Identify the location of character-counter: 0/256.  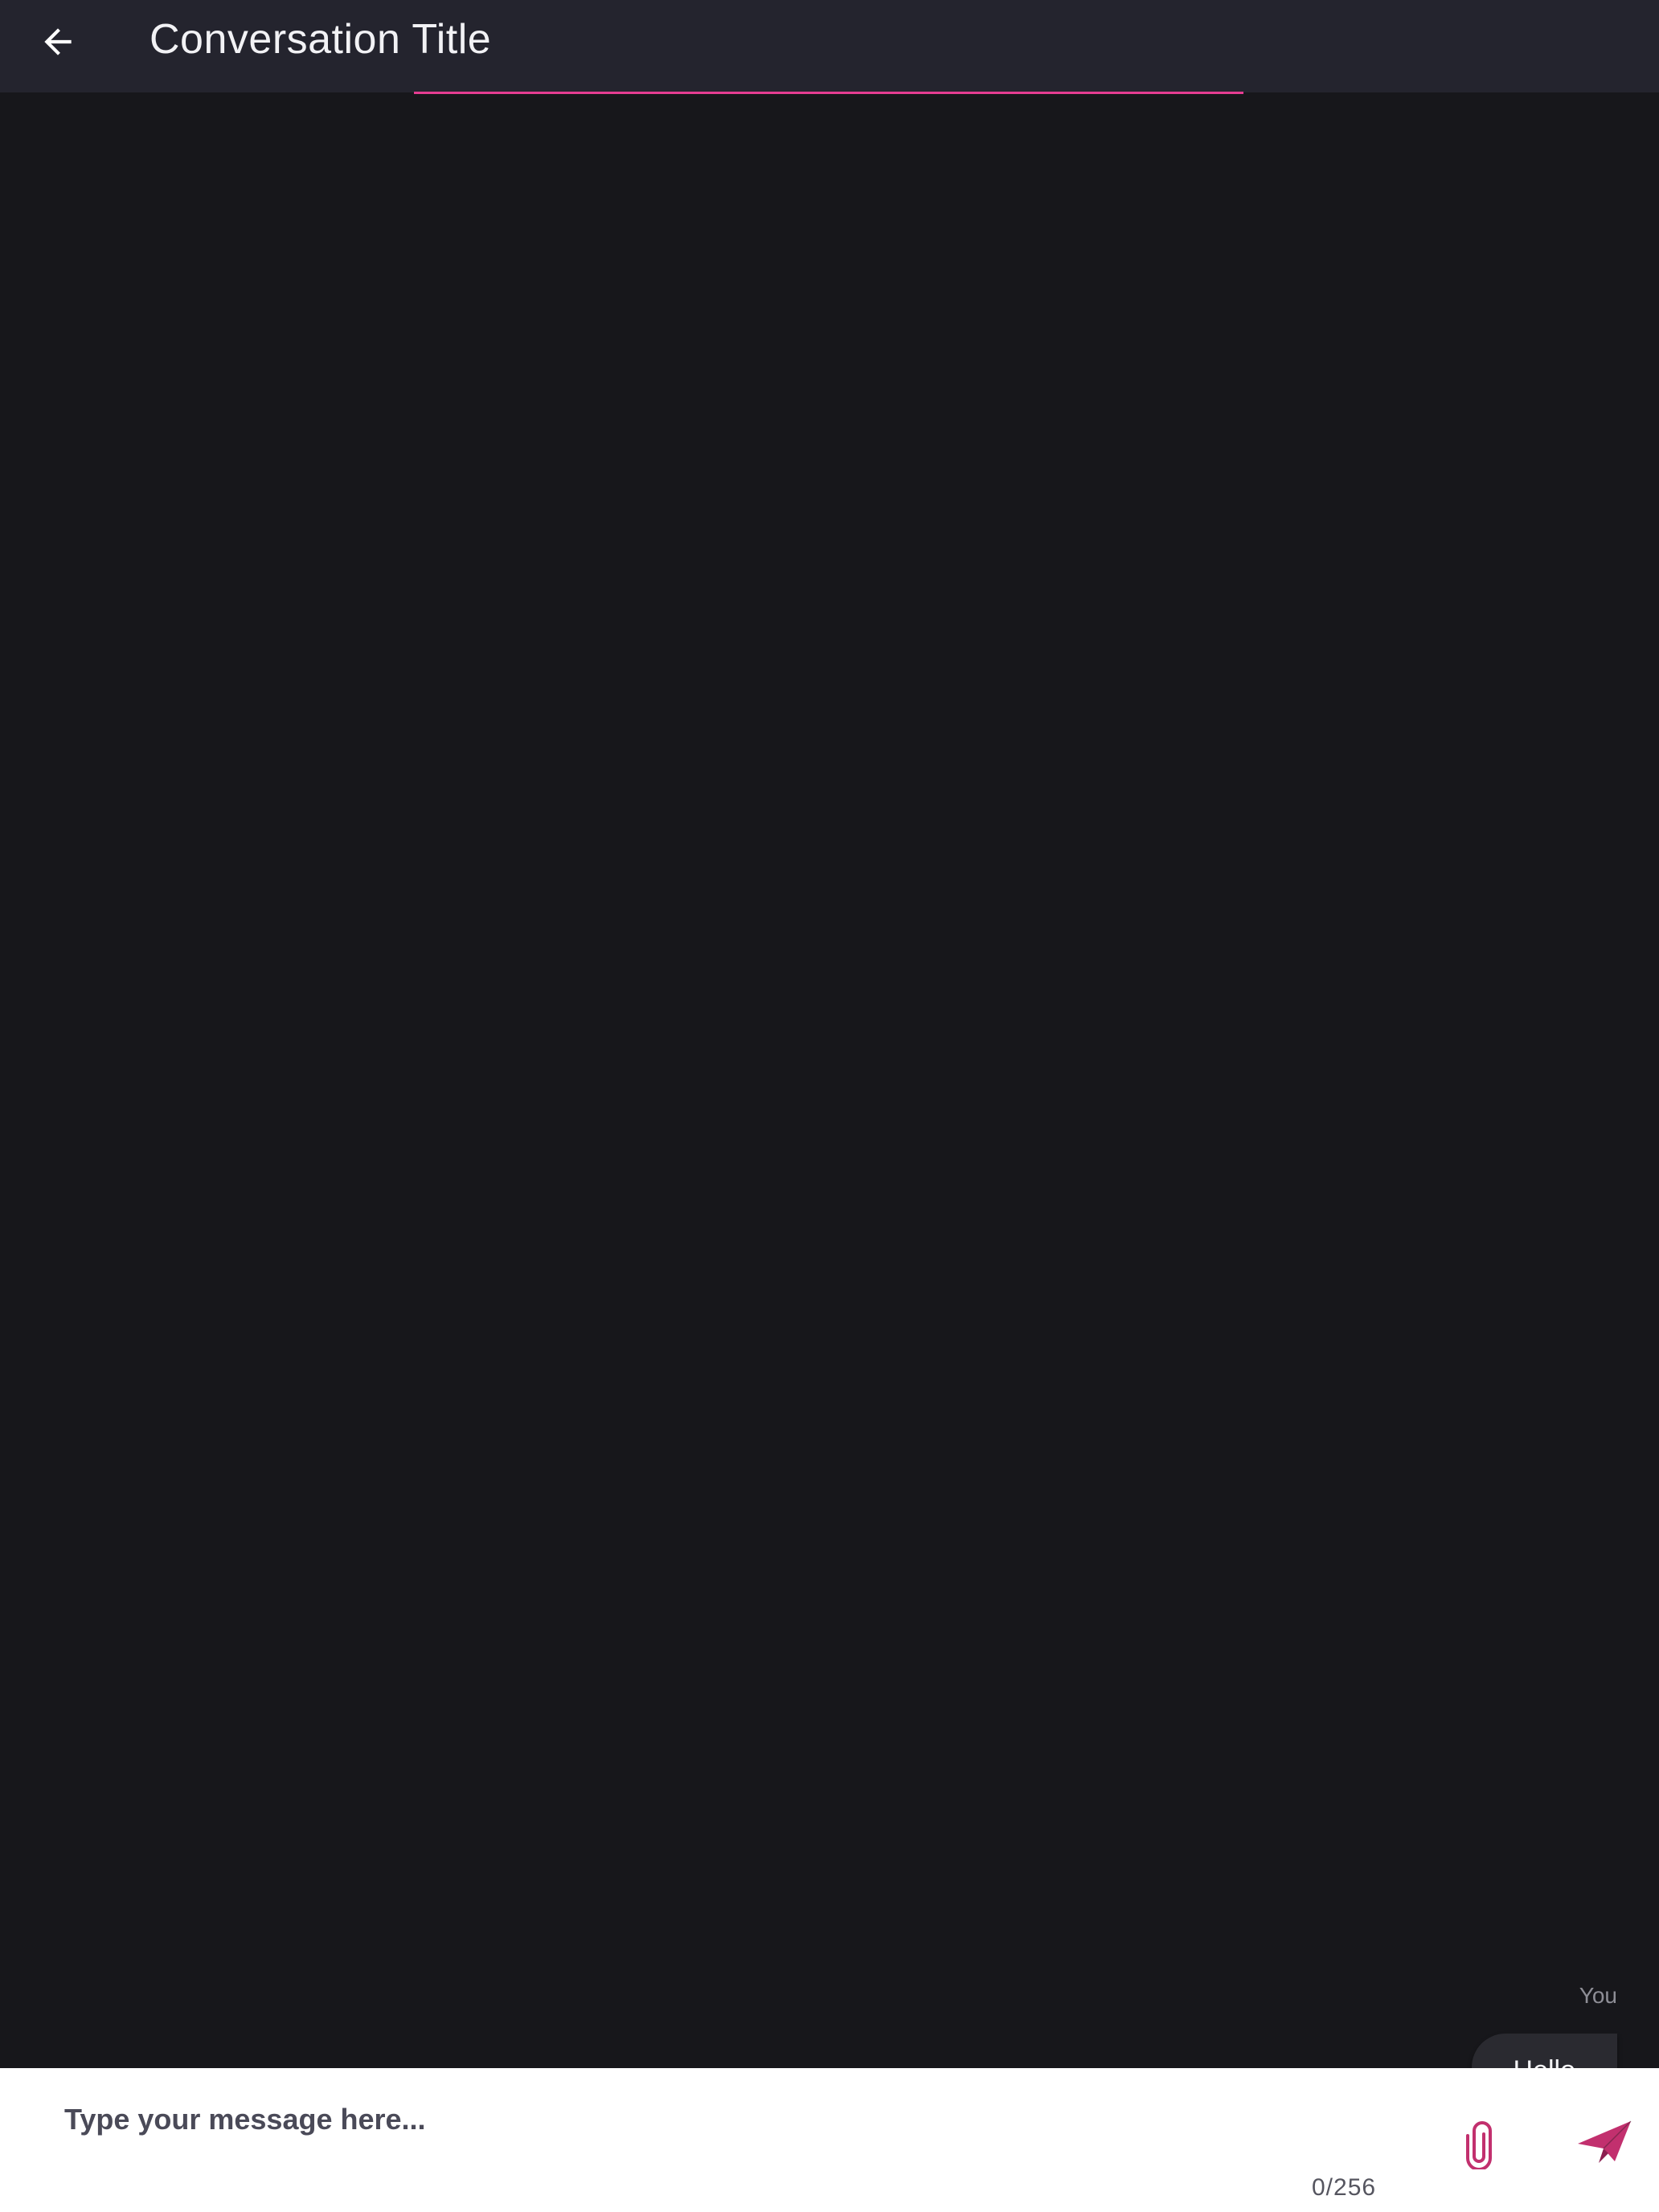
(1344, 2187).